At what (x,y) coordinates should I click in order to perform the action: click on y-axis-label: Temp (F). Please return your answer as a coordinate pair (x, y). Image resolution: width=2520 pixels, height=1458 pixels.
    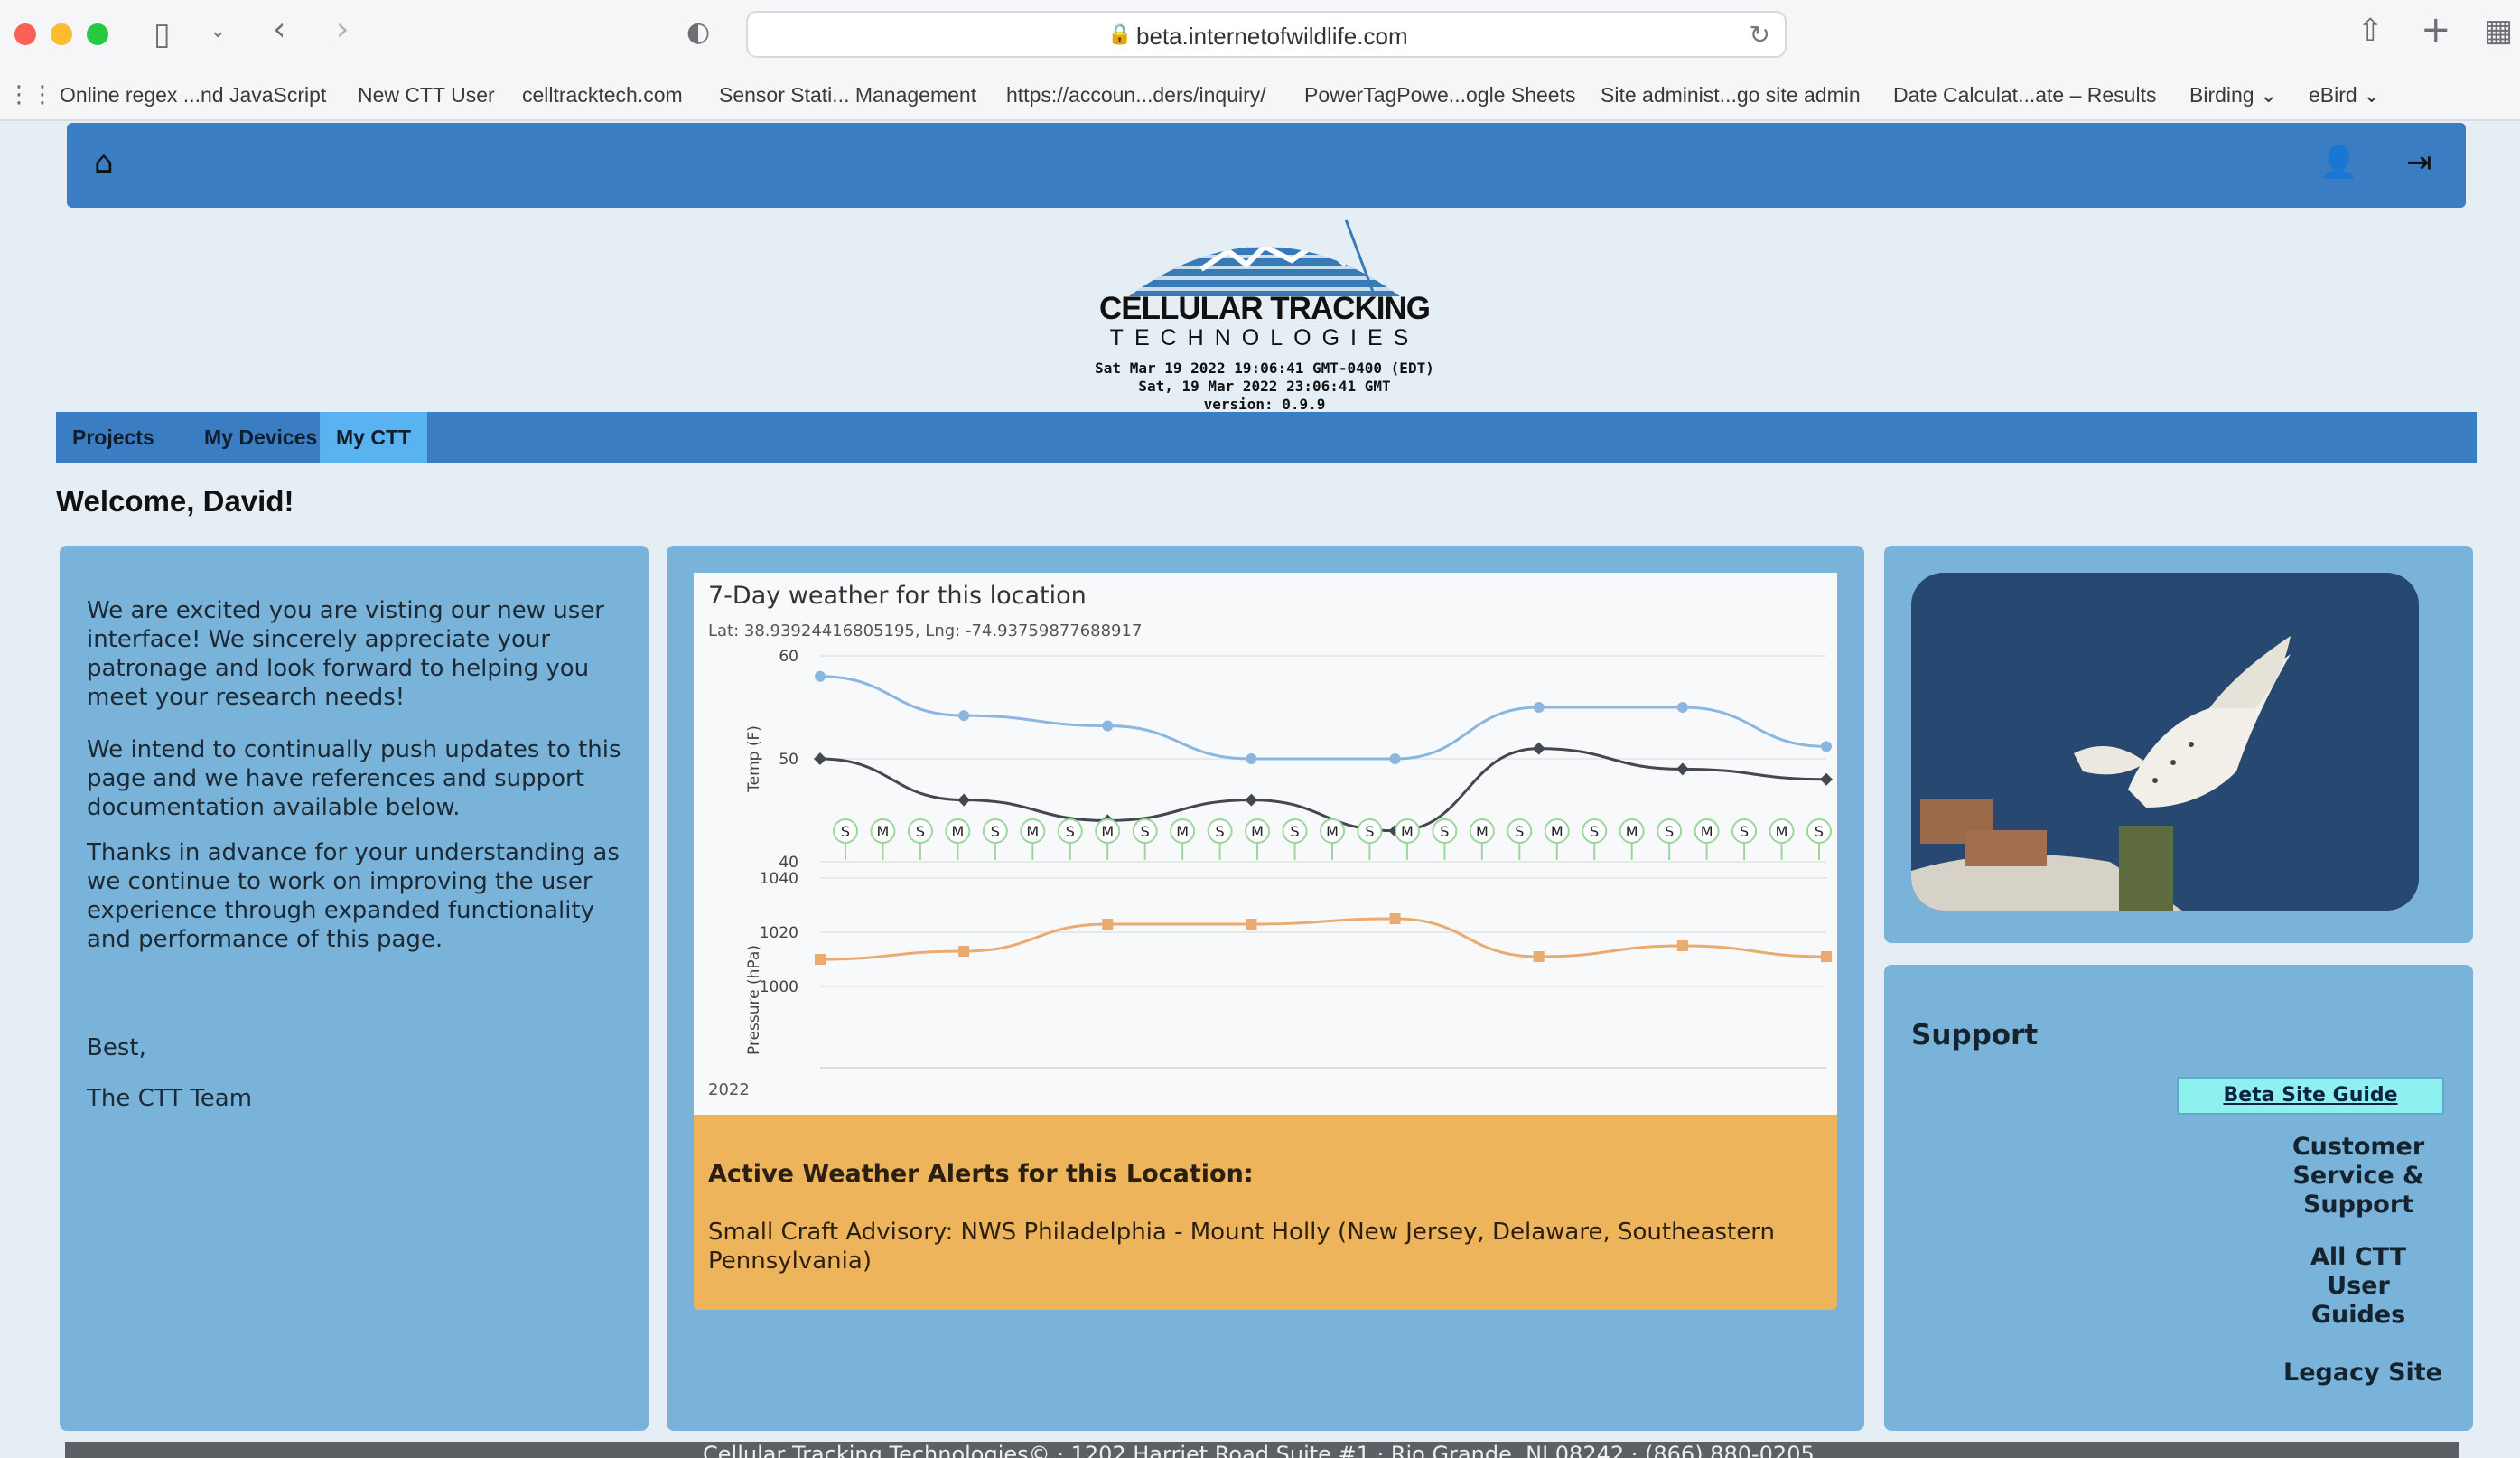
    Looking at the image, I should click on (754, 759).